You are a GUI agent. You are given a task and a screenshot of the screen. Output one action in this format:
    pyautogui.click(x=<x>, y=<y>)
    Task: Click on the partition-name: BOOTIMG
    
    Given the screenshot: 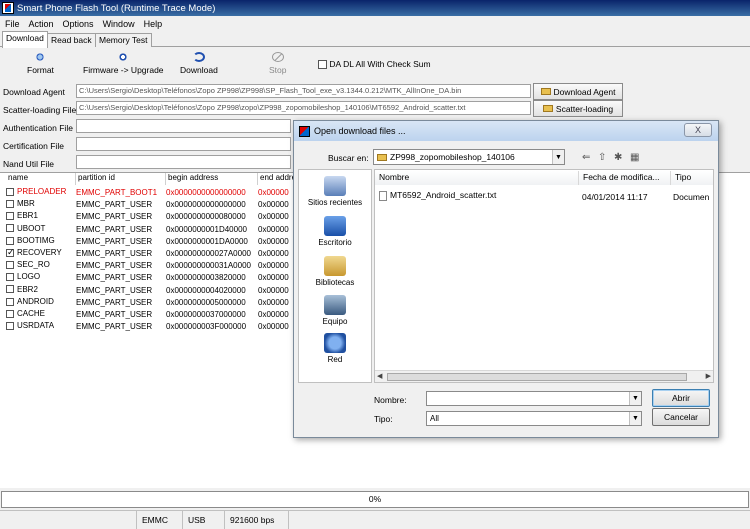 What is the action you would take?
    pyautogui.click(x=36, y=240)
    